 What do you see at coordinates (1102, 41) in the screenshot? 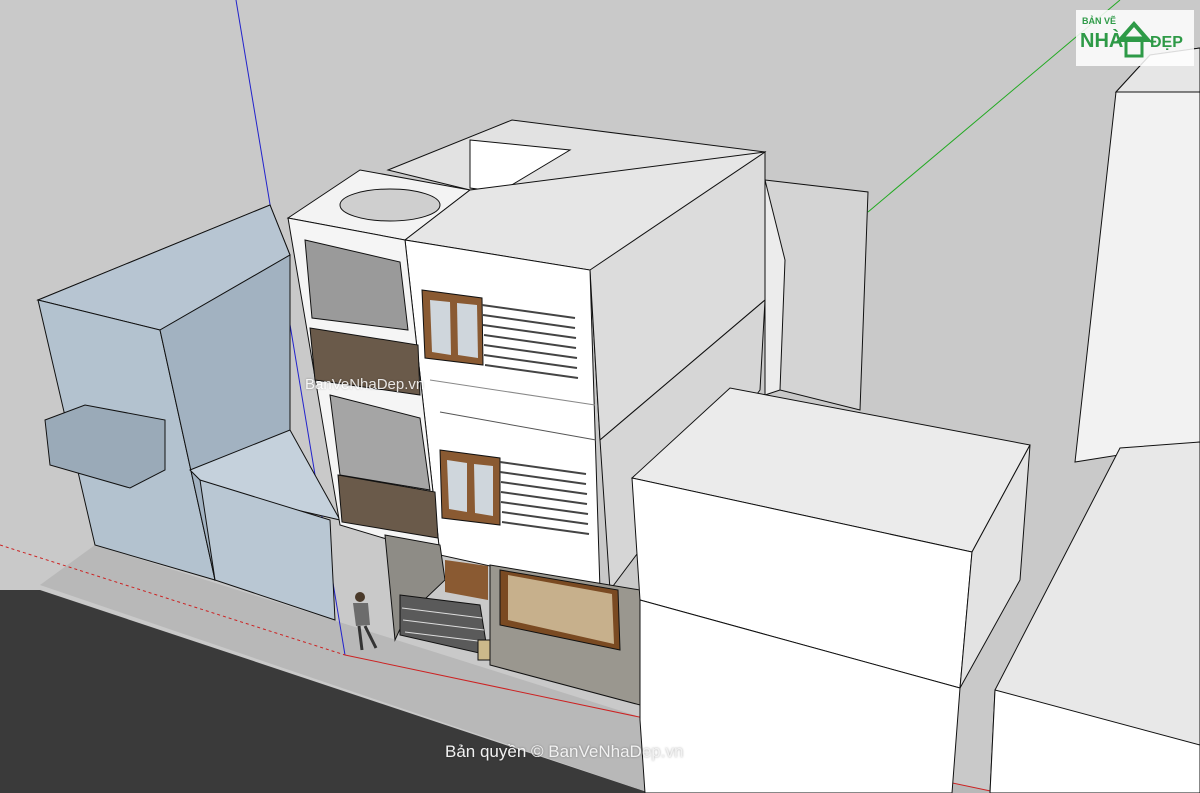
I see `logo-text-nha: NHÀ` at bounding box center [1102, 41].